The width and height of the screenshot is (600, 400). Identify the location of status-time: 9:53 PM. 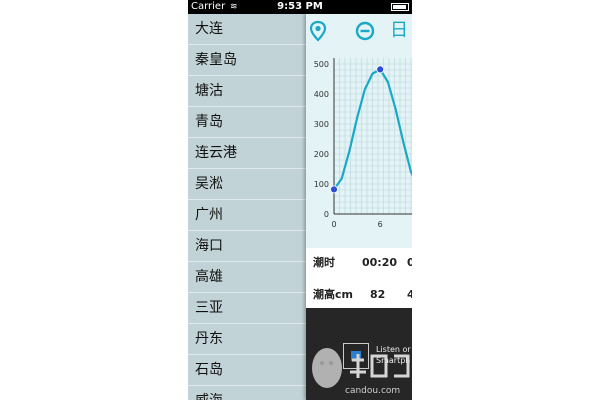
(300, 6).